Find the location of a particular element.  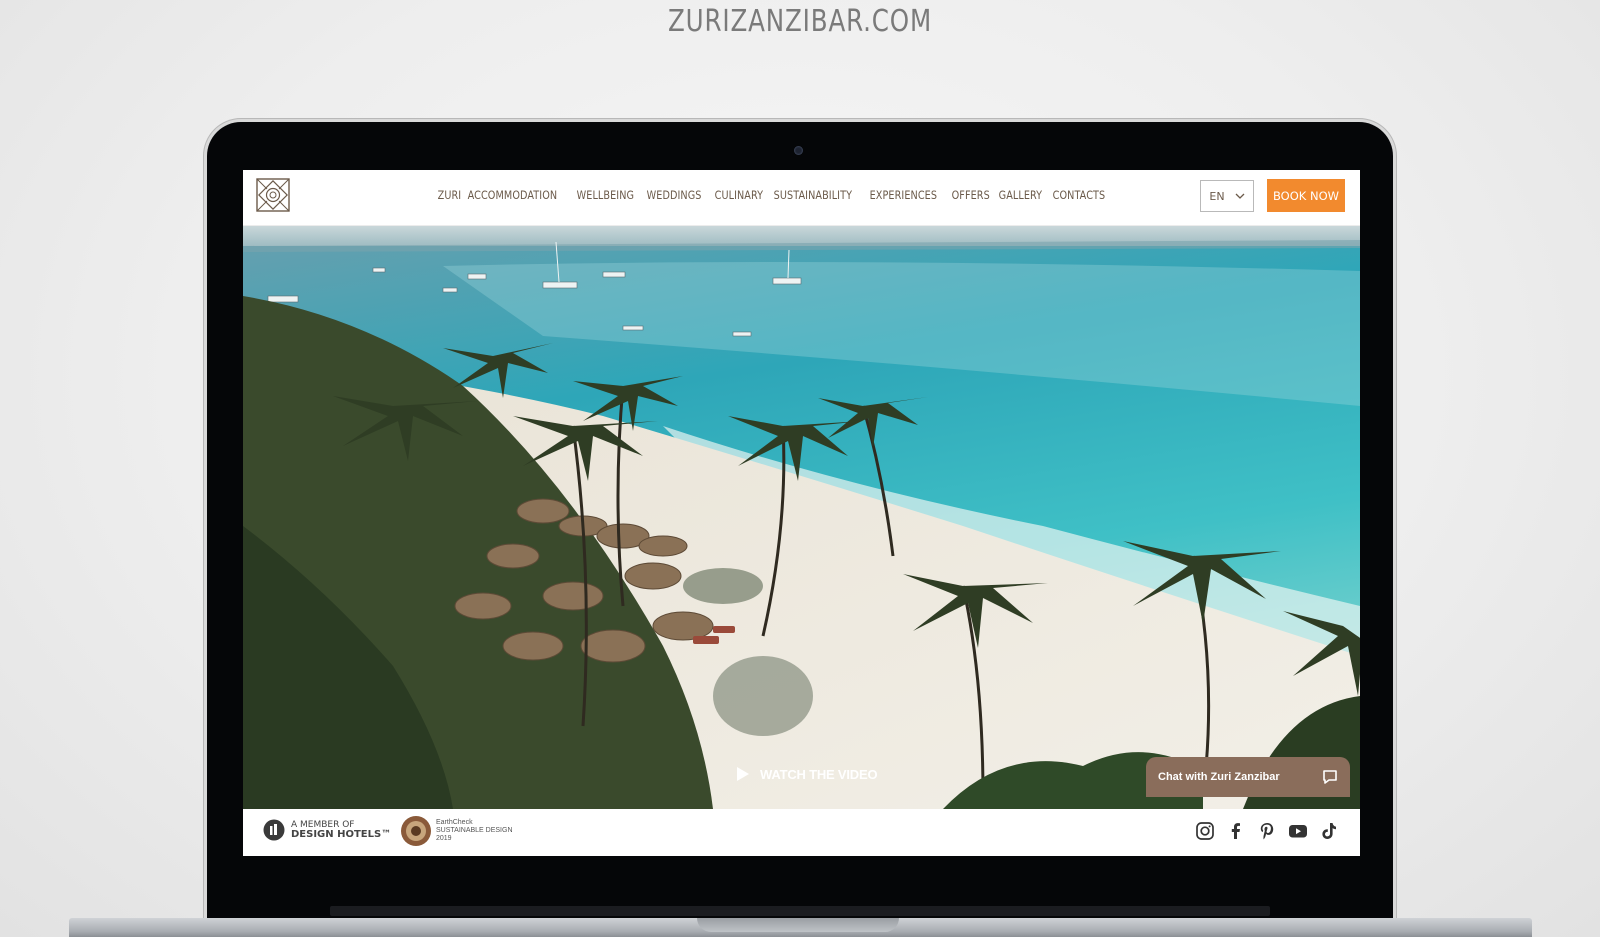

earthcheck-badge: EarthCheck SUSTAINABLE DESIGN 2019 is located at coordinates (456, 831).